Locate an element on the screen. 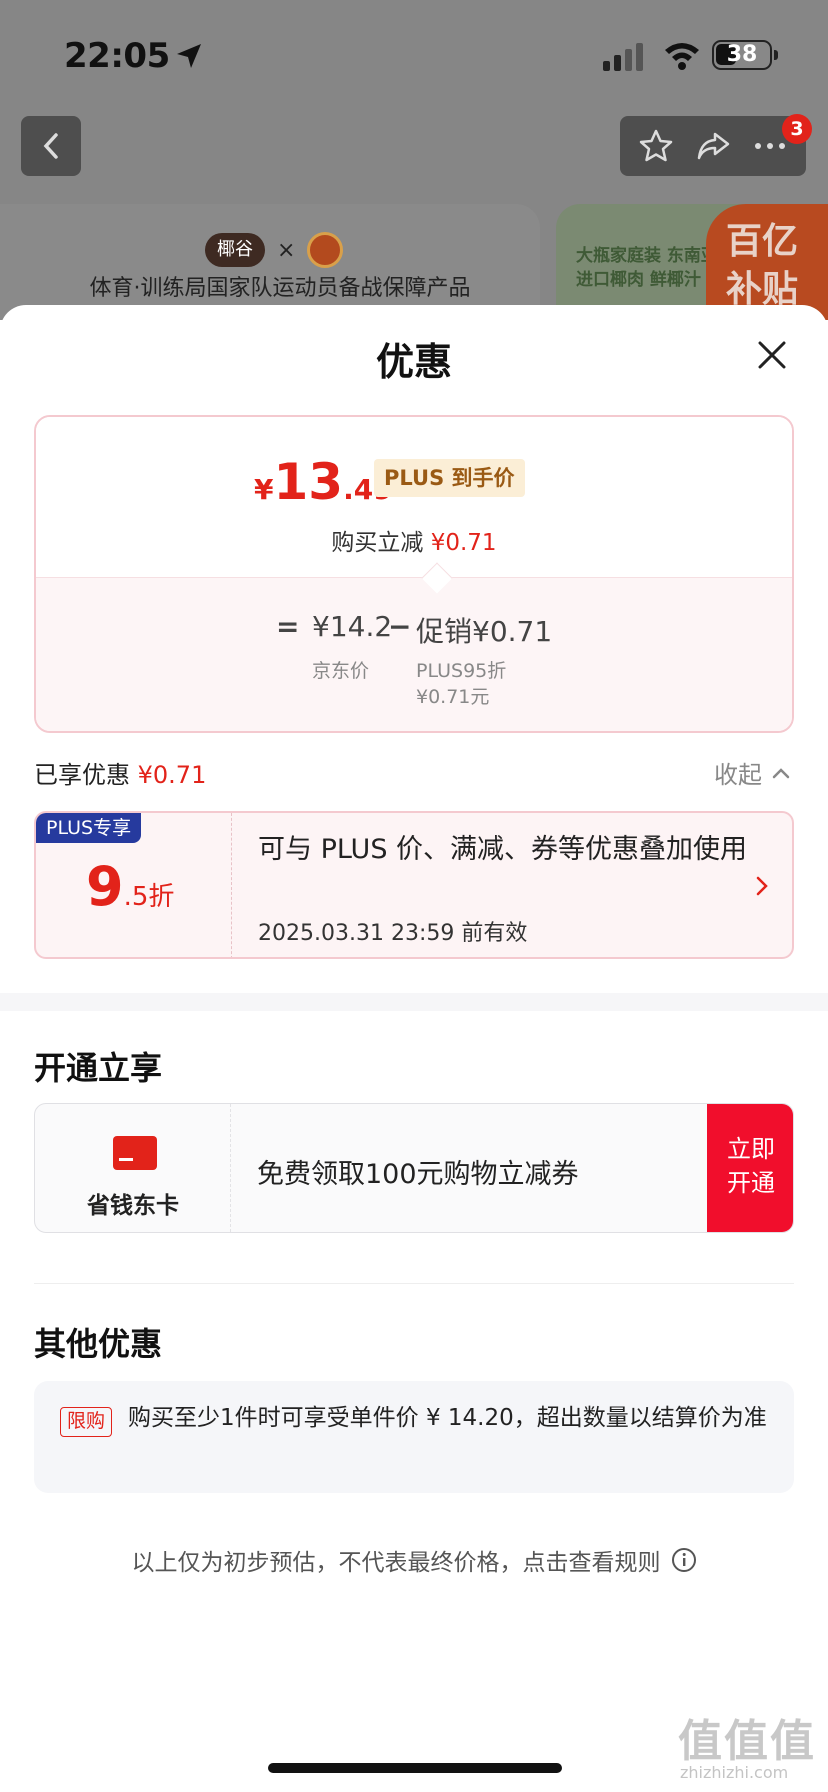 The width and height of the screenshot is (828, 1792). brand-row: 椰谷 × is located at coordinates (274, 250).